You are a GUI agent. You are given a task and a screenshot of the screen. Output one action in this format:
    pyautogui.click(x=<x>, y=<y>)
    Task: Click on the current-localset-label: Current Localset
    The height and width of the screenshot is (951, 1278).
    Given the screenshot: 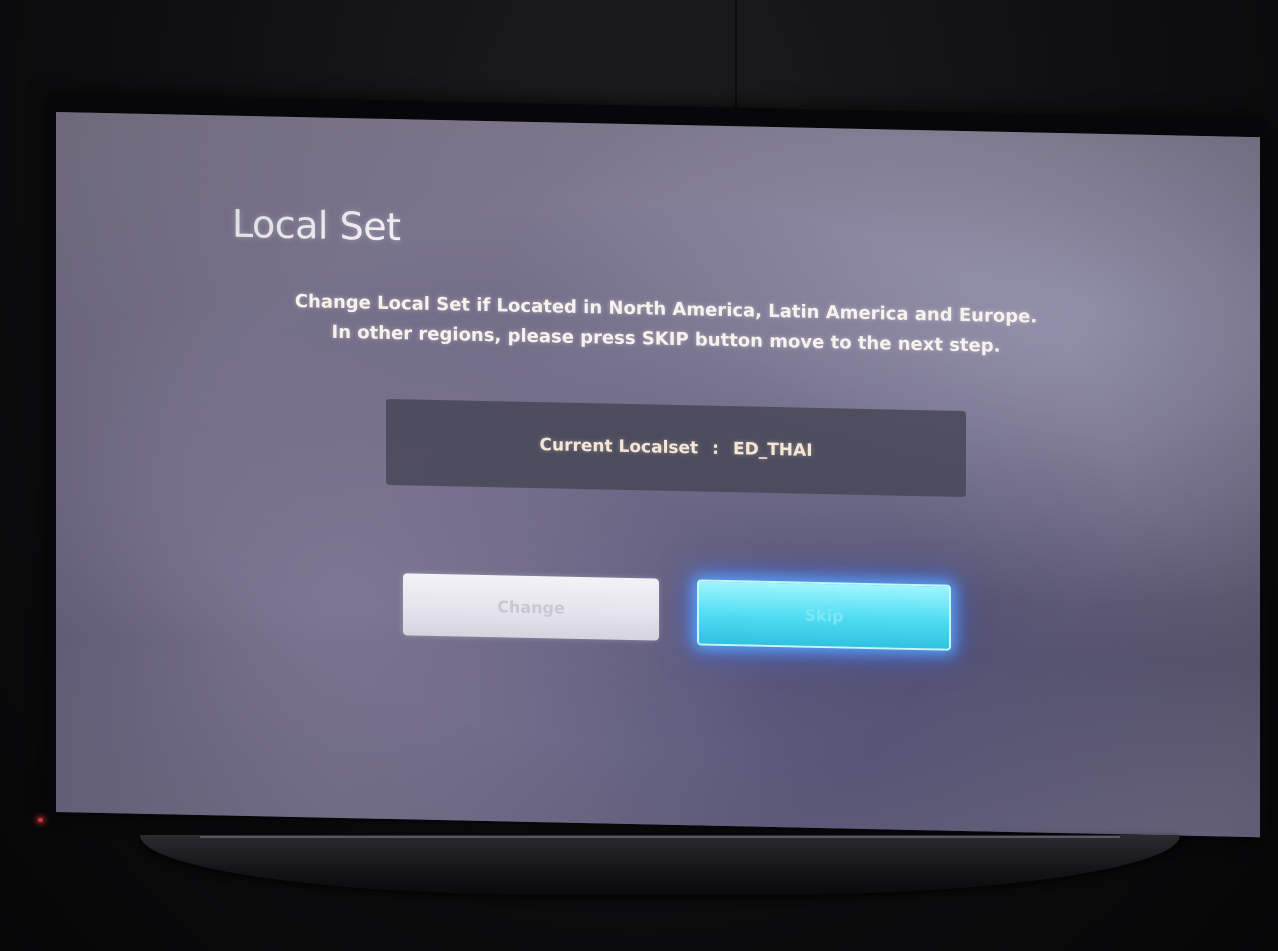 What is the action you would take?
    pyautogui.click(x=619, y=447)
    